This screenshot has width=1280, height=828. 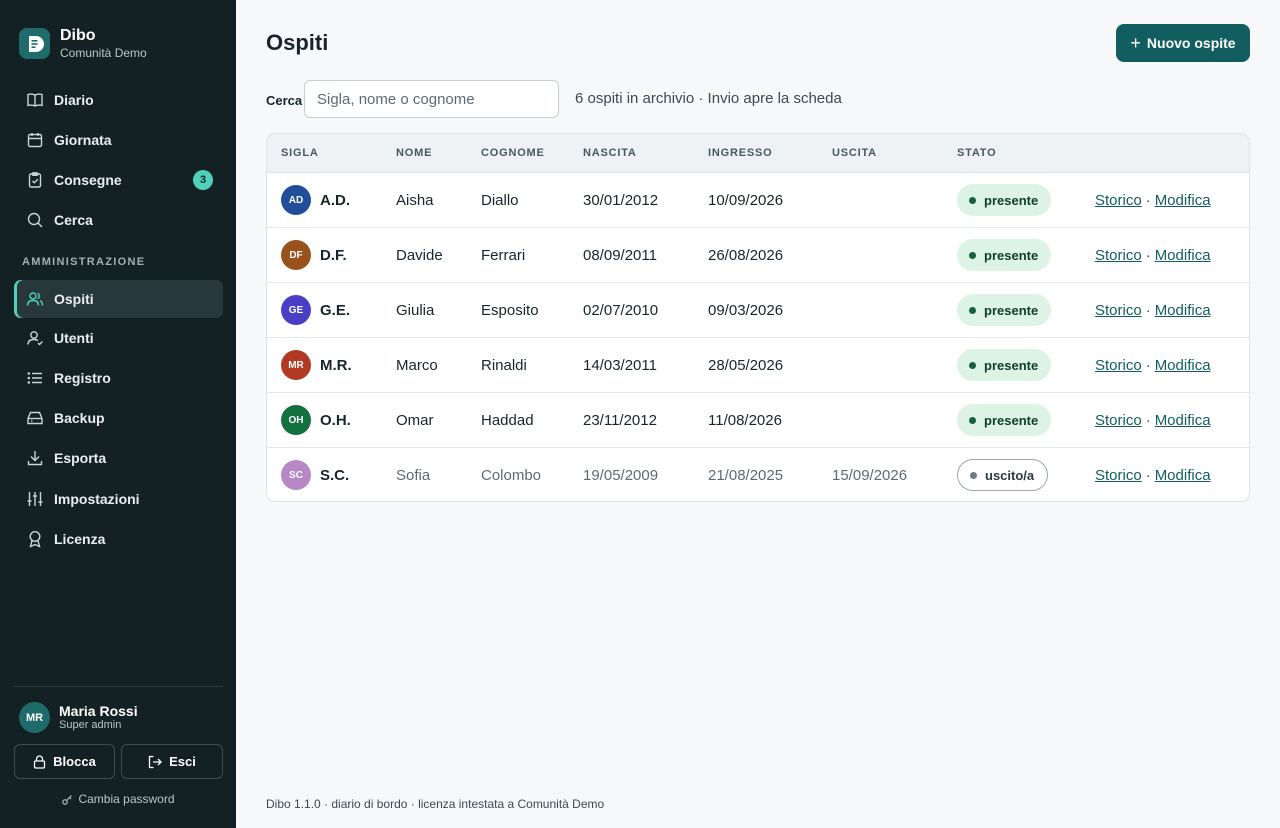 I want to click on lock-button: Blocca, so click(x=64, y=761).